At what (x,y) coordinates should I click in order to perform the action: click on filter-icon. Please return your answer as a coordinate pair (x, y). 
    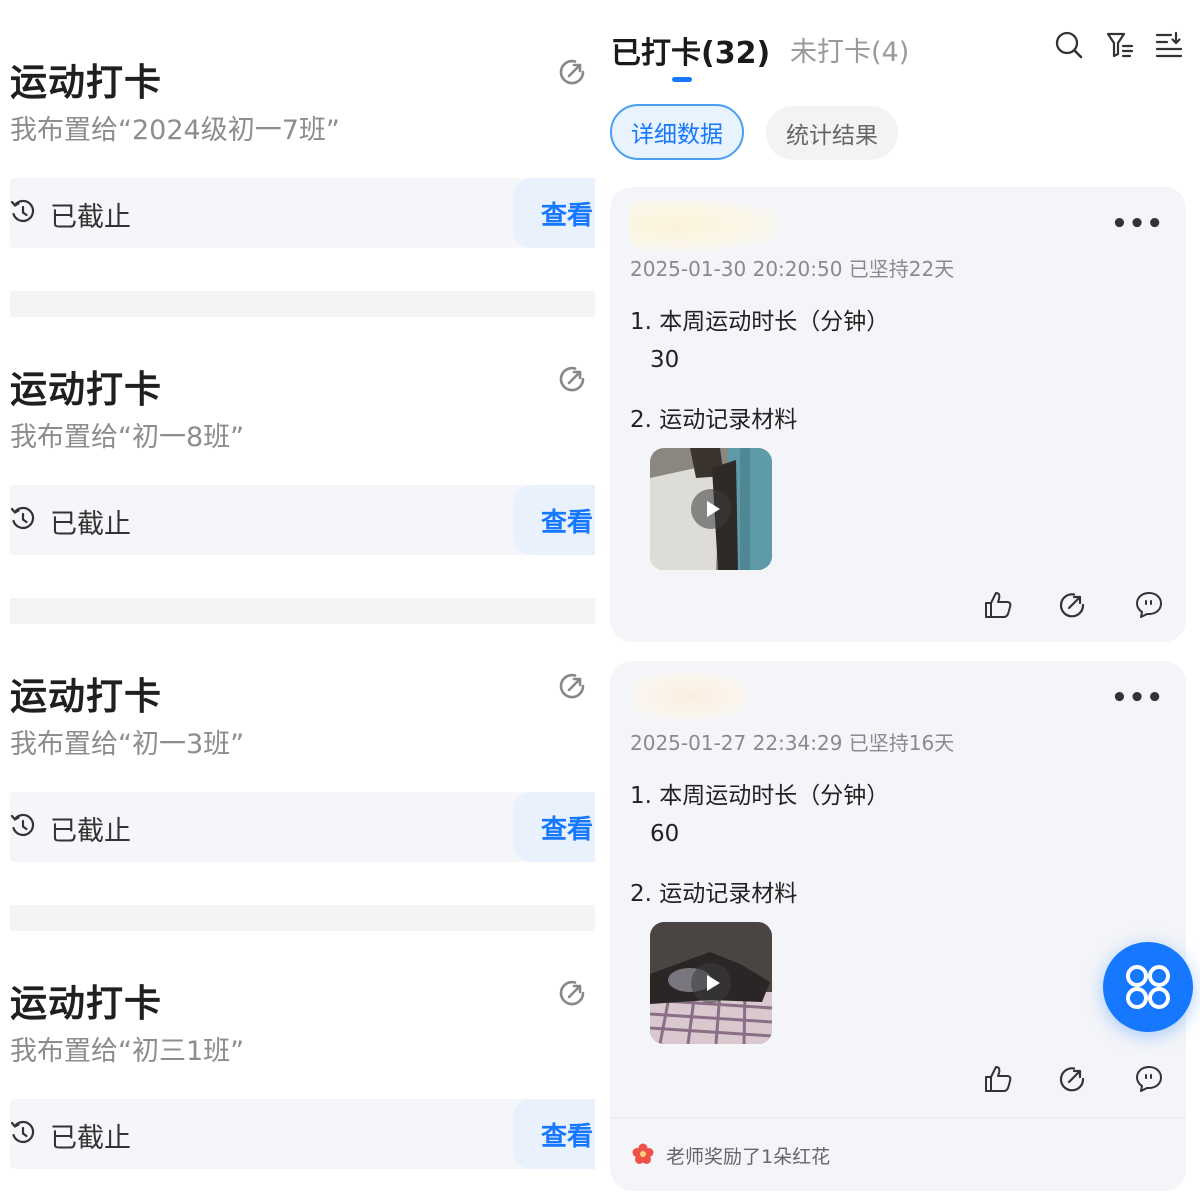
    Looking at the image, I should click on (1120, 45).